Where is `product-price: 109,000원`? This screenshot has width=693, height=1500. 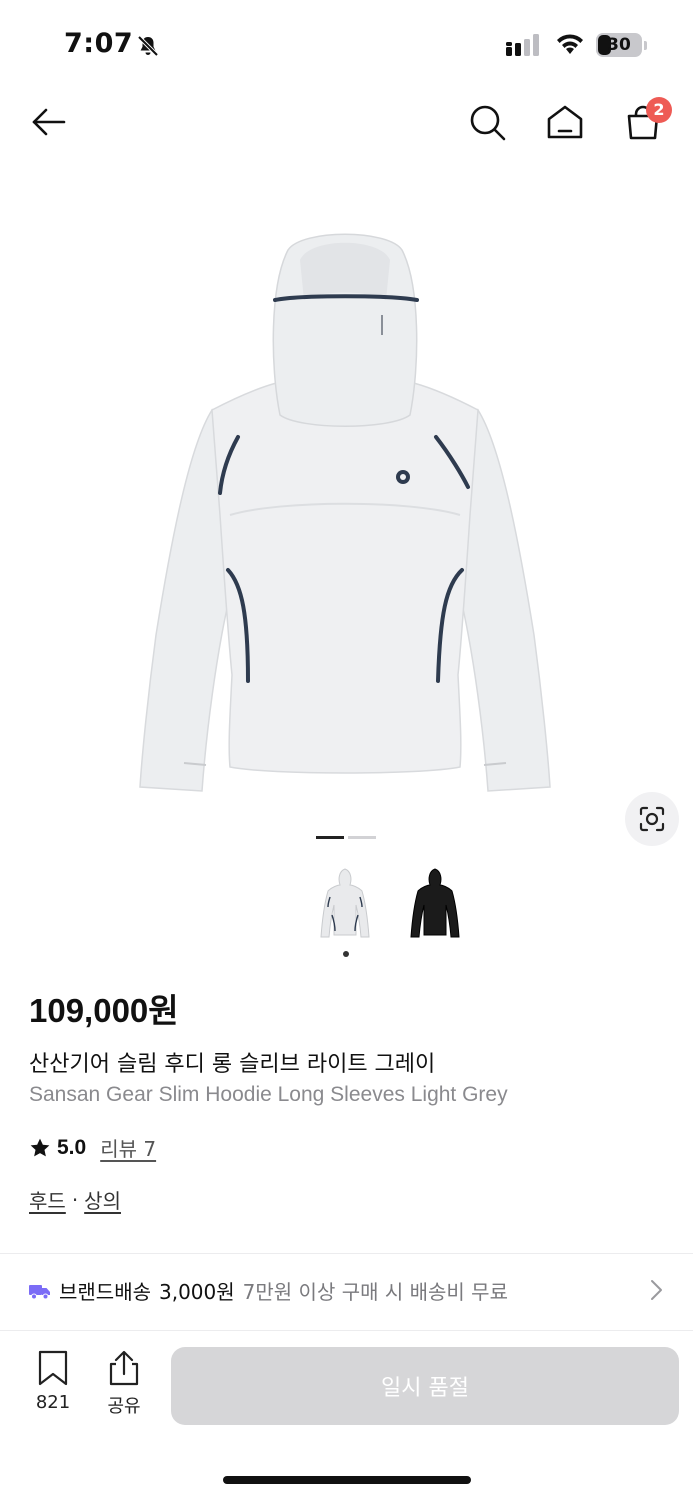 product-price: 109,000원 is located at coordinates (104, 1010).